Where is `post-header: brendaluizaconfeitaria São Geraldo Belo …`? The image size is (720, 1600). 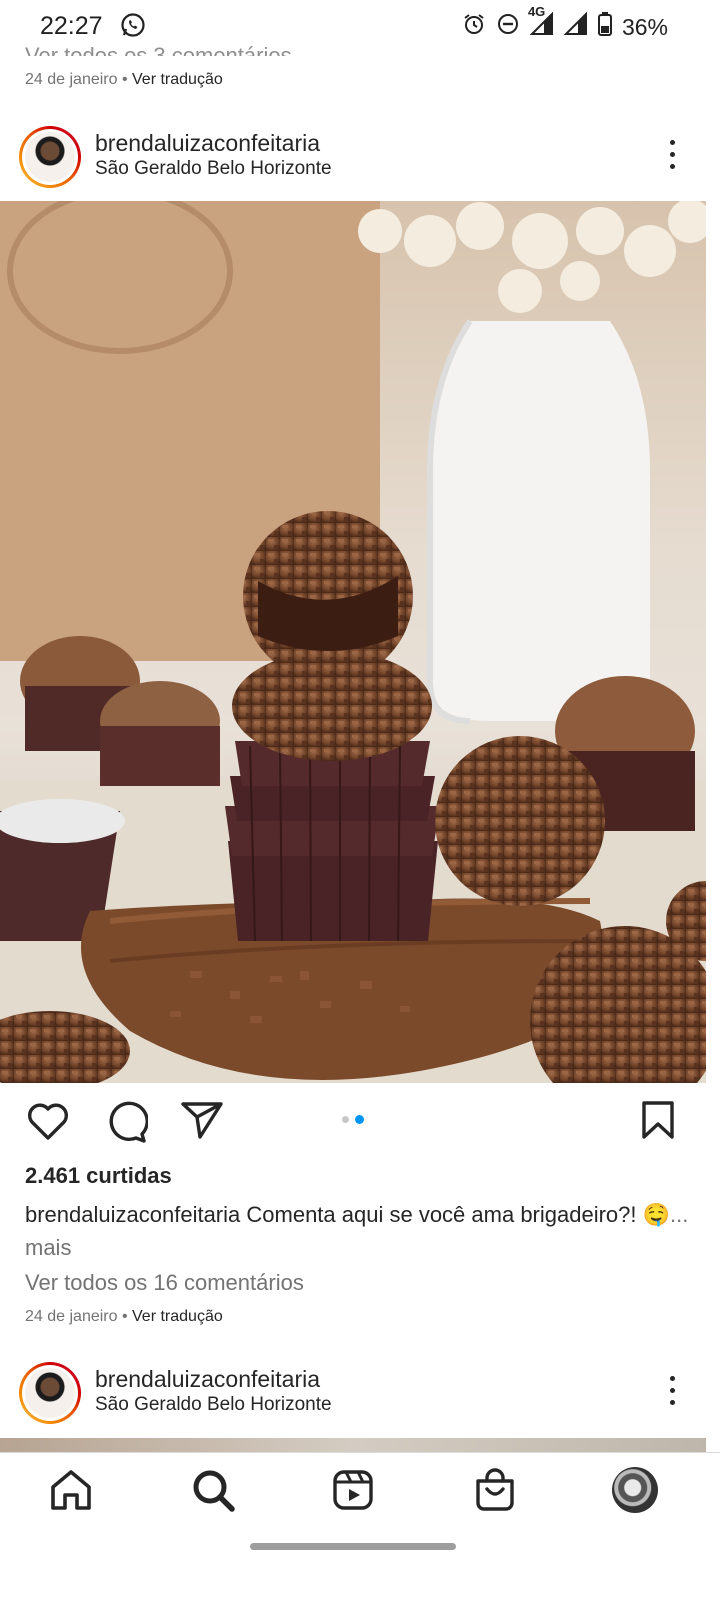 post-header: brendaluizaconfeitaria São Geraldo Belo … is located at coordinates (360, 164).